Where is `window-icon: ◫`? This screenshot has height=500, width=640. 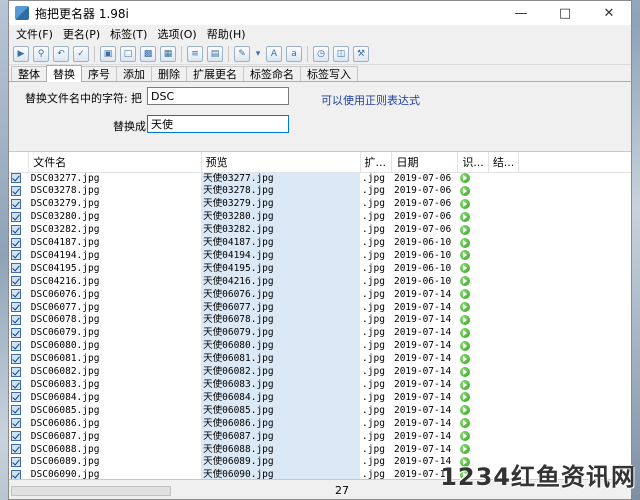 window-icon: ◫ is located at coordinates (341, 53).